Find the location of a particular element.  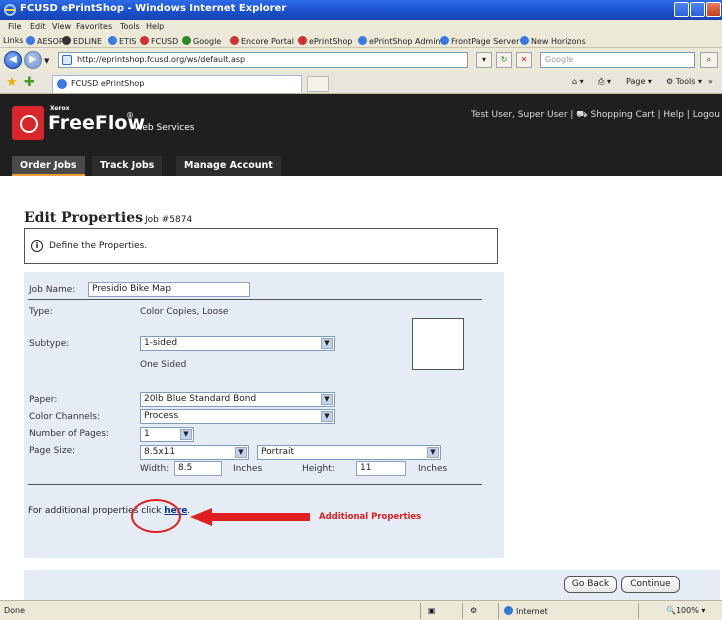

page-title: Edit Properties Job #5874 is located at coordinates (108, 218).